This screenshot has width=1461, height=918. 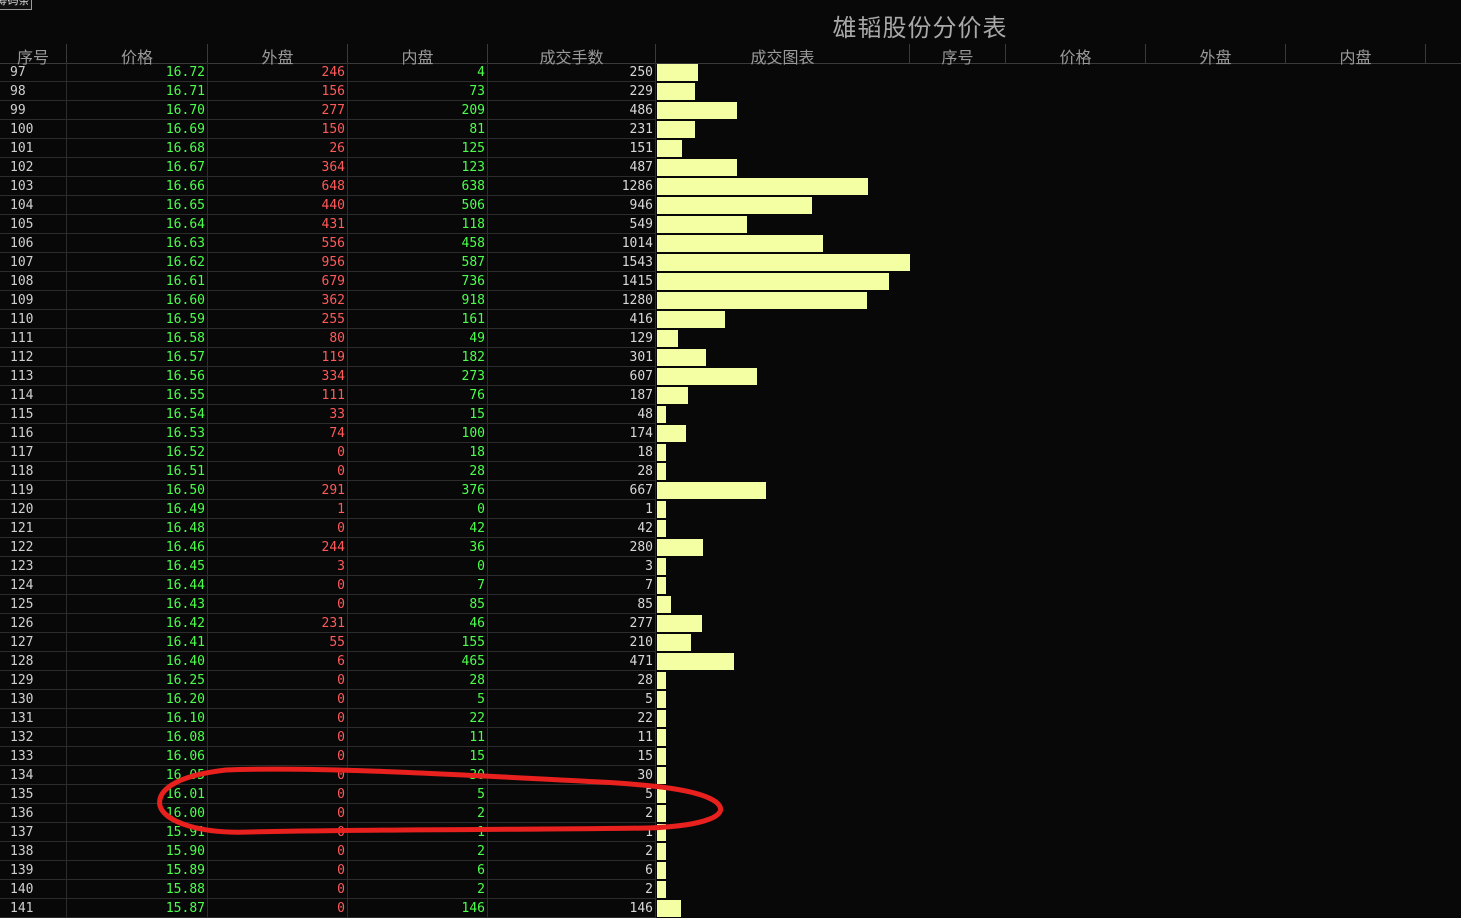 I want to click on table-row: 132 16.08 0 11 11, so click(x=730, y=737).